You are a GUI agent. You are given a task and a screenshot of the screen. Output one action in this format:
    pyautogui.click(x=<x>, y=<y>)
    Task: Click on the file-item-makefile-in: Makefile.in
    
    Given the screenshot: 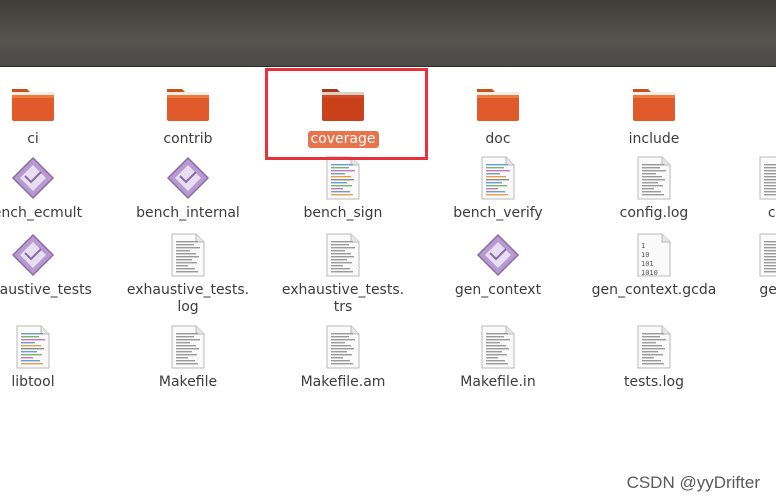 What is the action you would take?
    pyautogui.click(x=498, y=357)
    